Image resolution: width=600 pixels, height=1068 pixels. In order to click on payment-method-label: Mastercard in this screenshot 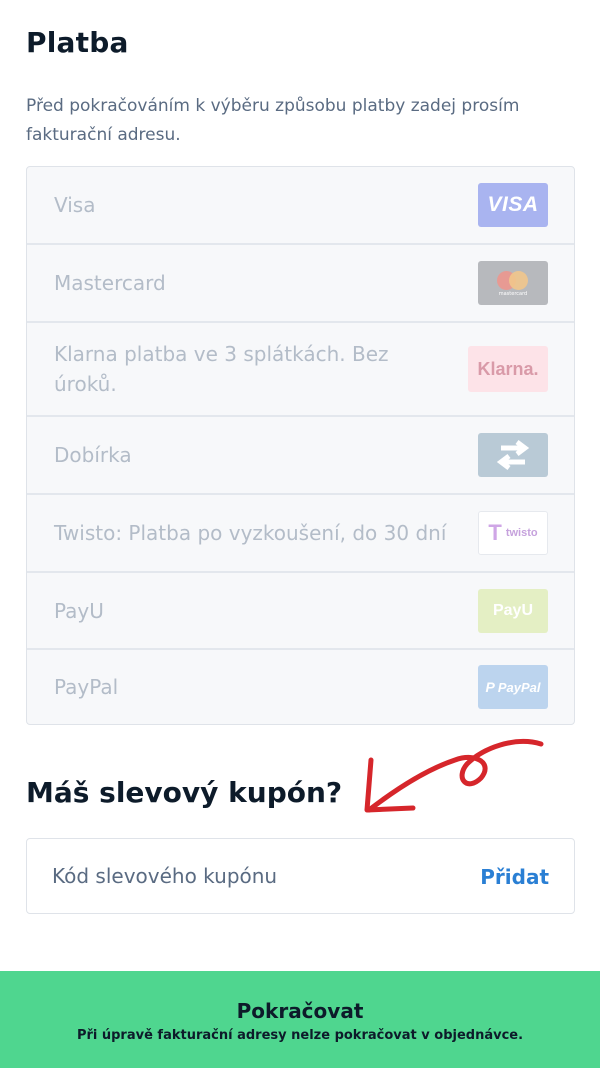, I will do `click(110, 283)`.